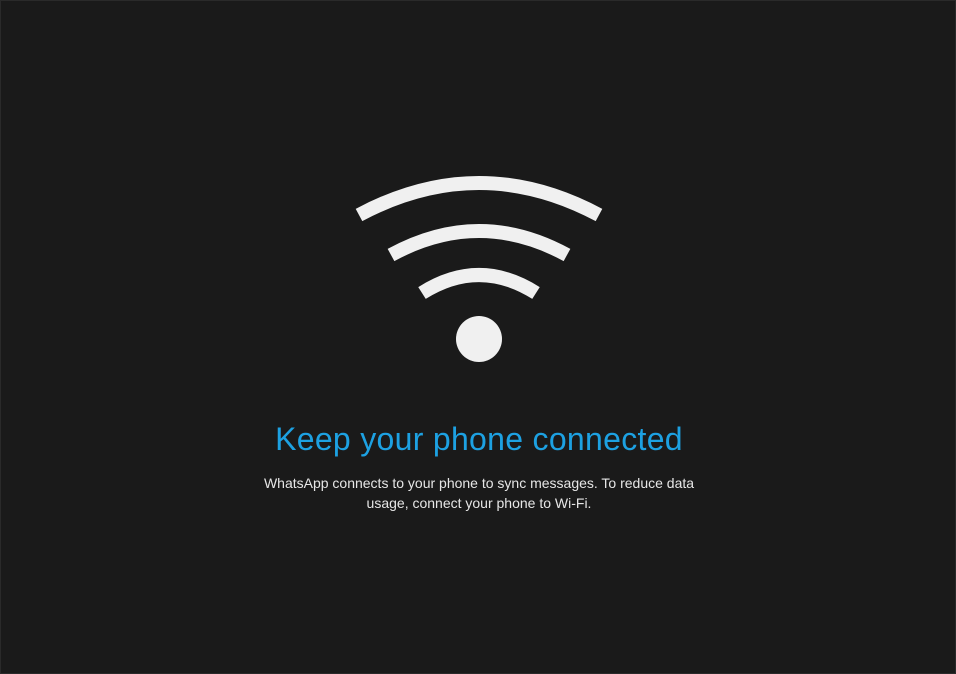  Describe the element at coordinates (479, 439) in the screenshot. I see `page-title: Keep your phone connected` at that location.